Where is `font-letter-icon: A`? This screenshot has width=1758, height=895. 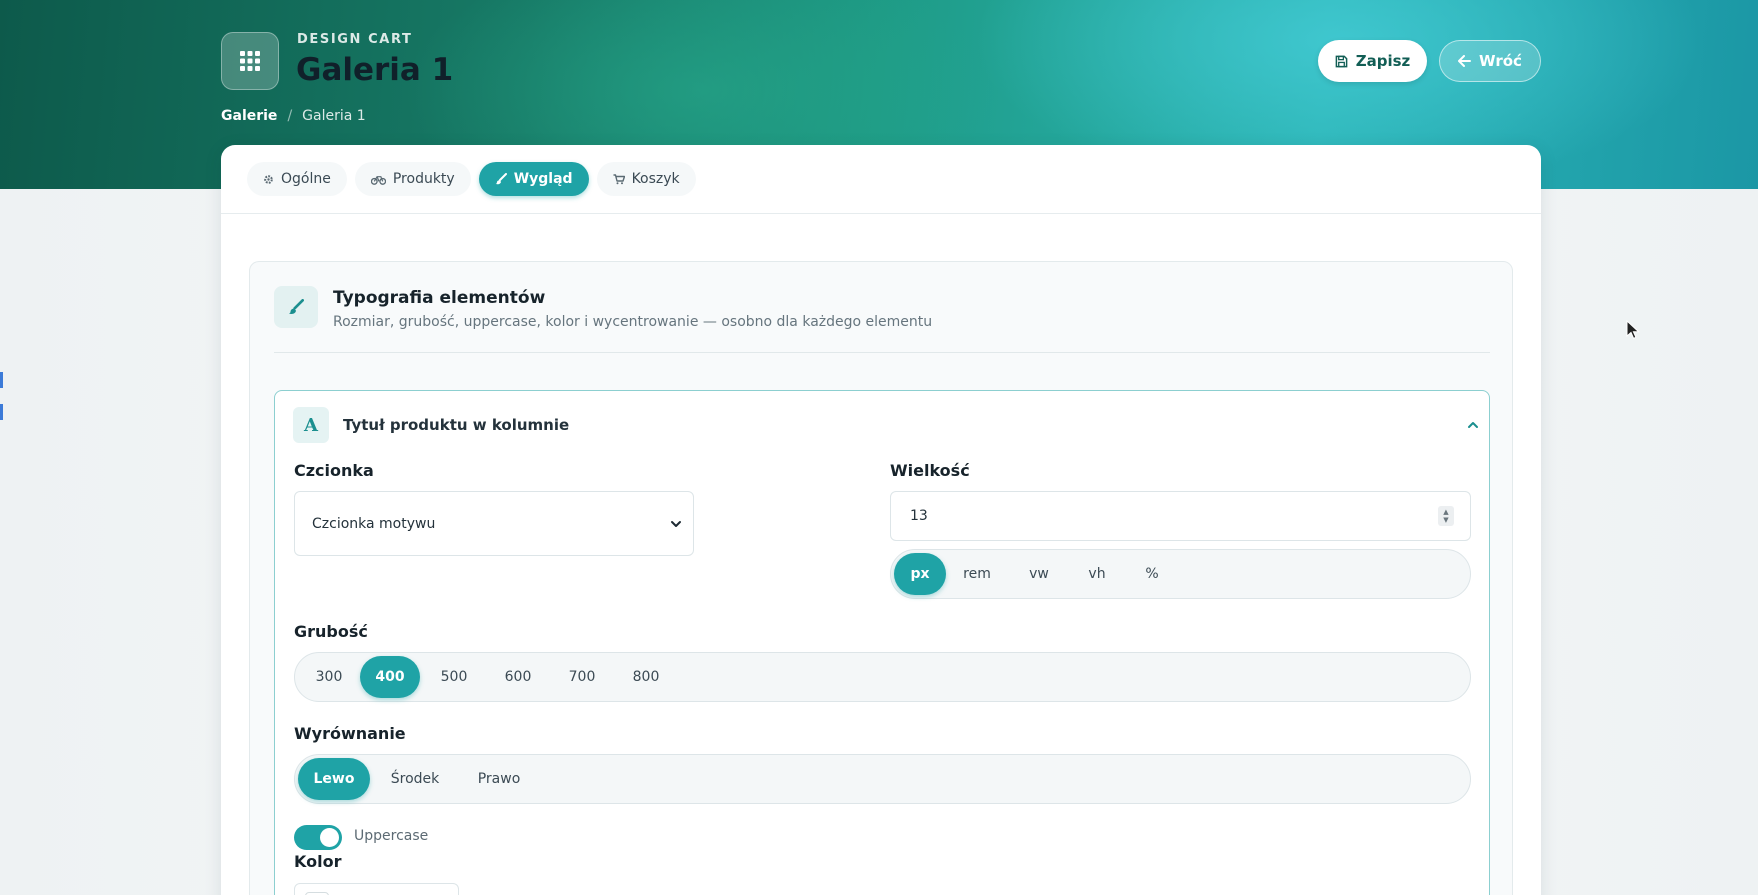 font-letter-icon: A is located at coordinates (311, 425).